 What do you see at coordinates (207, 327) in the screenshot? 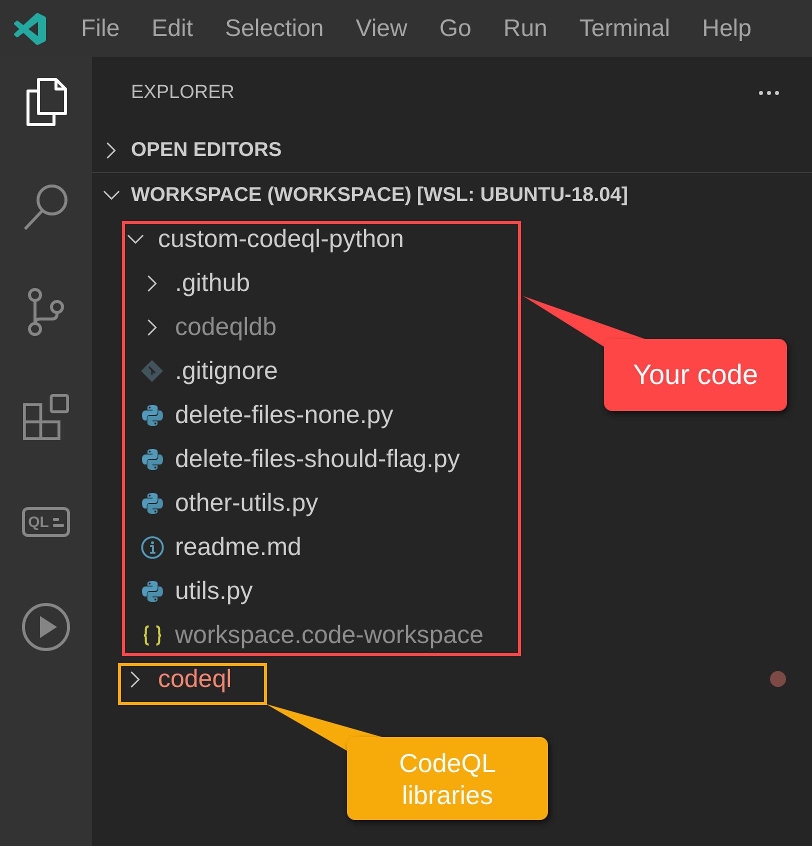
I see `tree-item: codeqldb` at bounding box center [207, 327].